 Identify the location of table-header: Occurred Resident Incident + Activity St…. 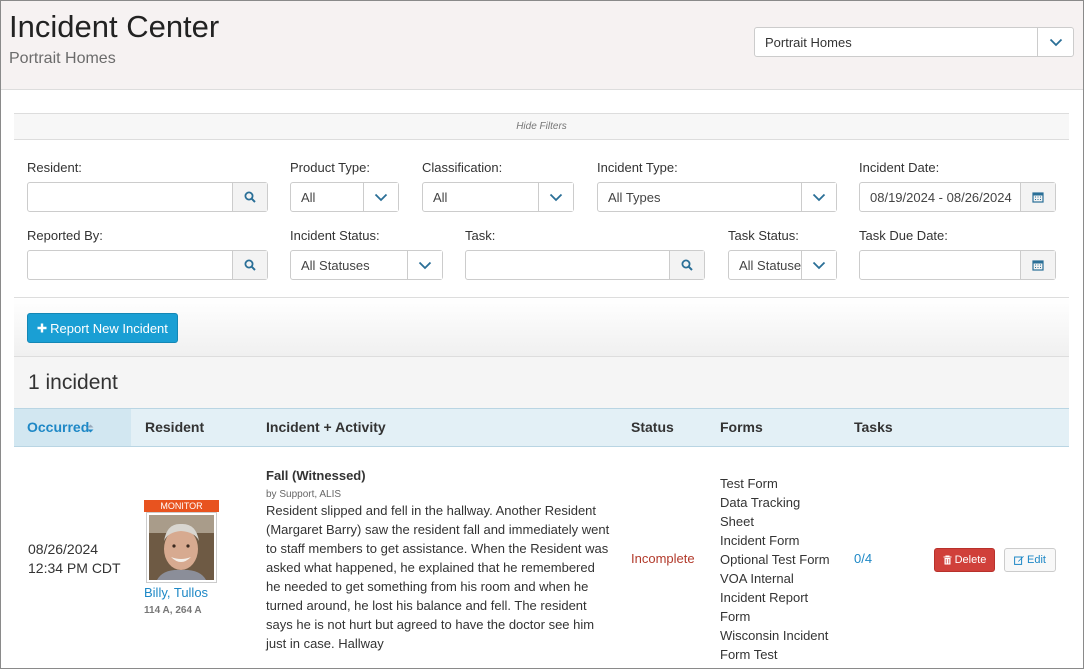
(541, 427).